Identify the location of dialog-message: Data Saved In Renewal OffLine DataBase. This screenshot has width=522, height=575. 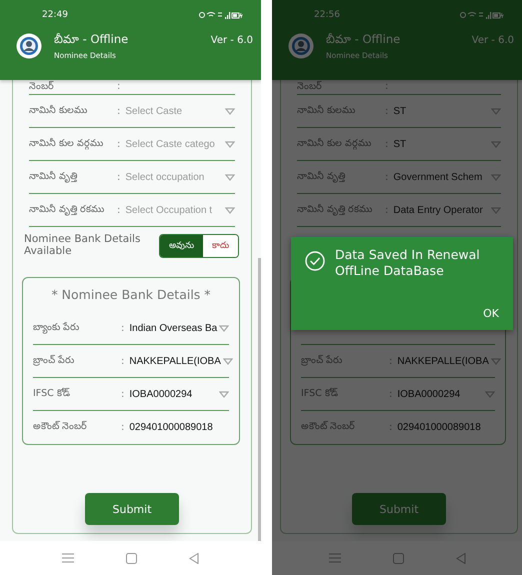
(408, 262).